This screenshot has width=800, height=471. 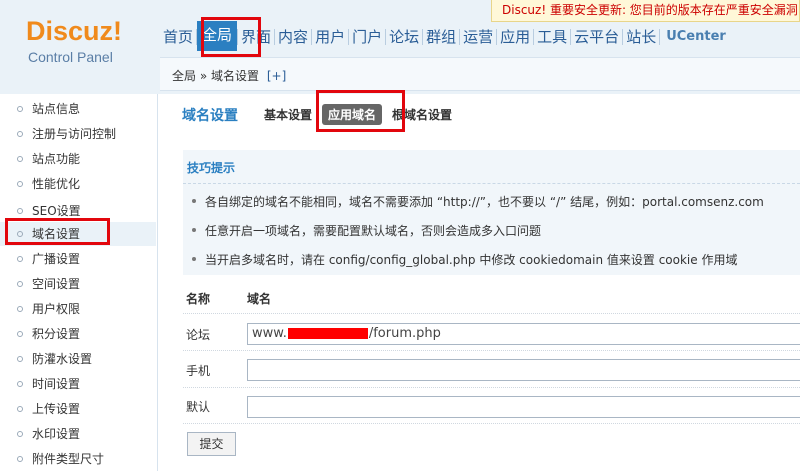 I want to click on sidebar-item-space: 空间设置, so click(x=78, y=284).